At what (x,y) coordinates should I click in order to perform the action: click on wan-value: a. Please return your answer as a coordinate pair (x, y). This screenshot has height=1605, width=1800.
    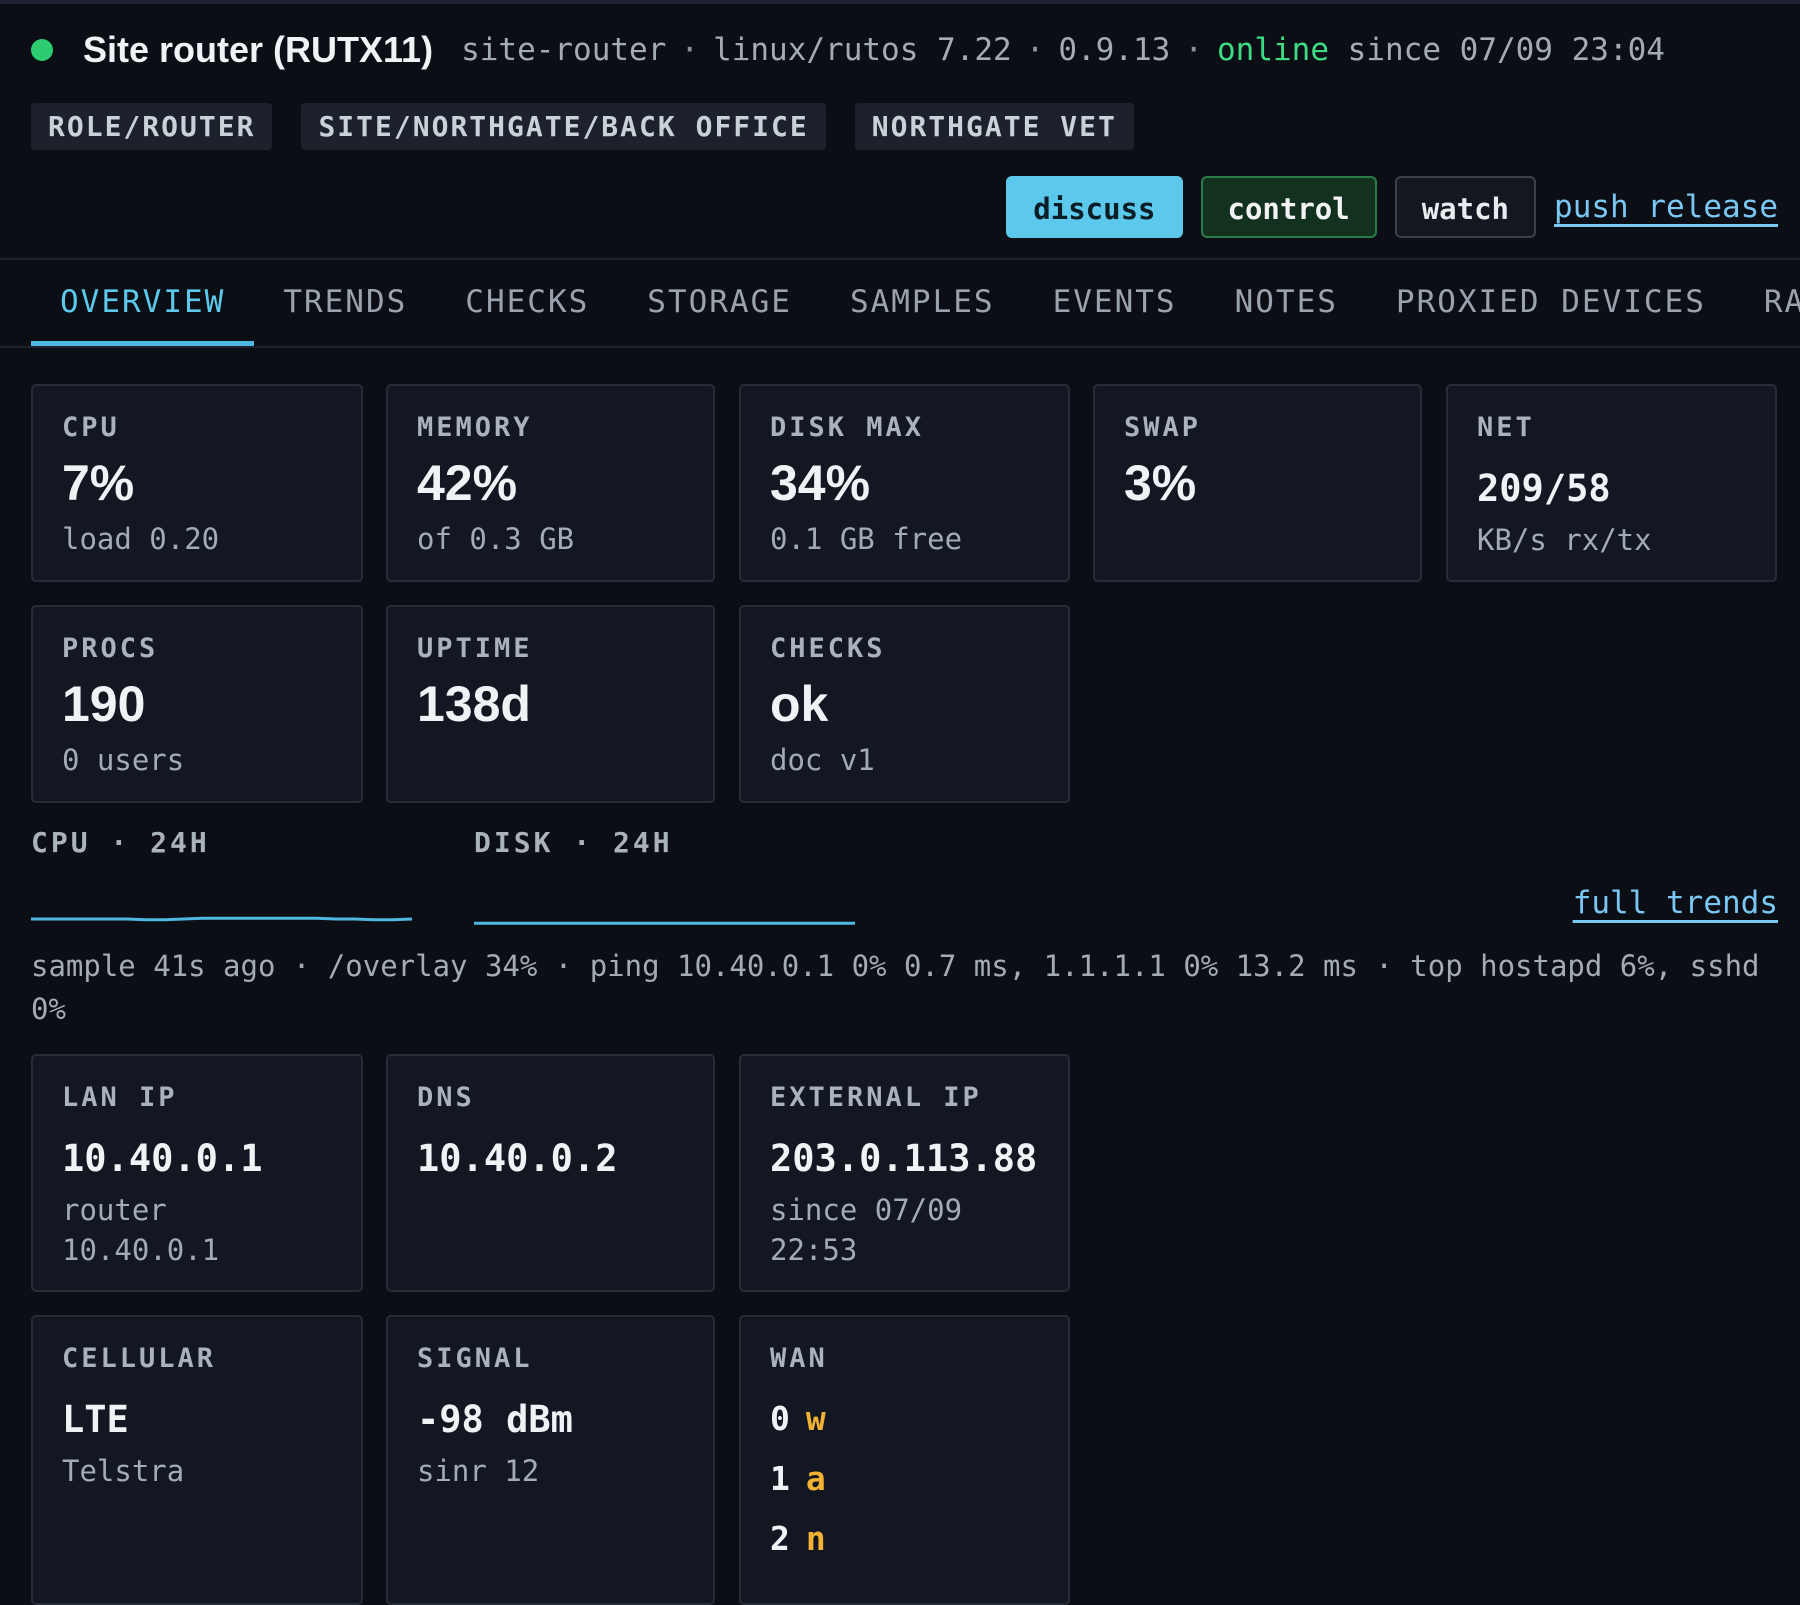
    Looking at the image, I should click on (815, 1479).